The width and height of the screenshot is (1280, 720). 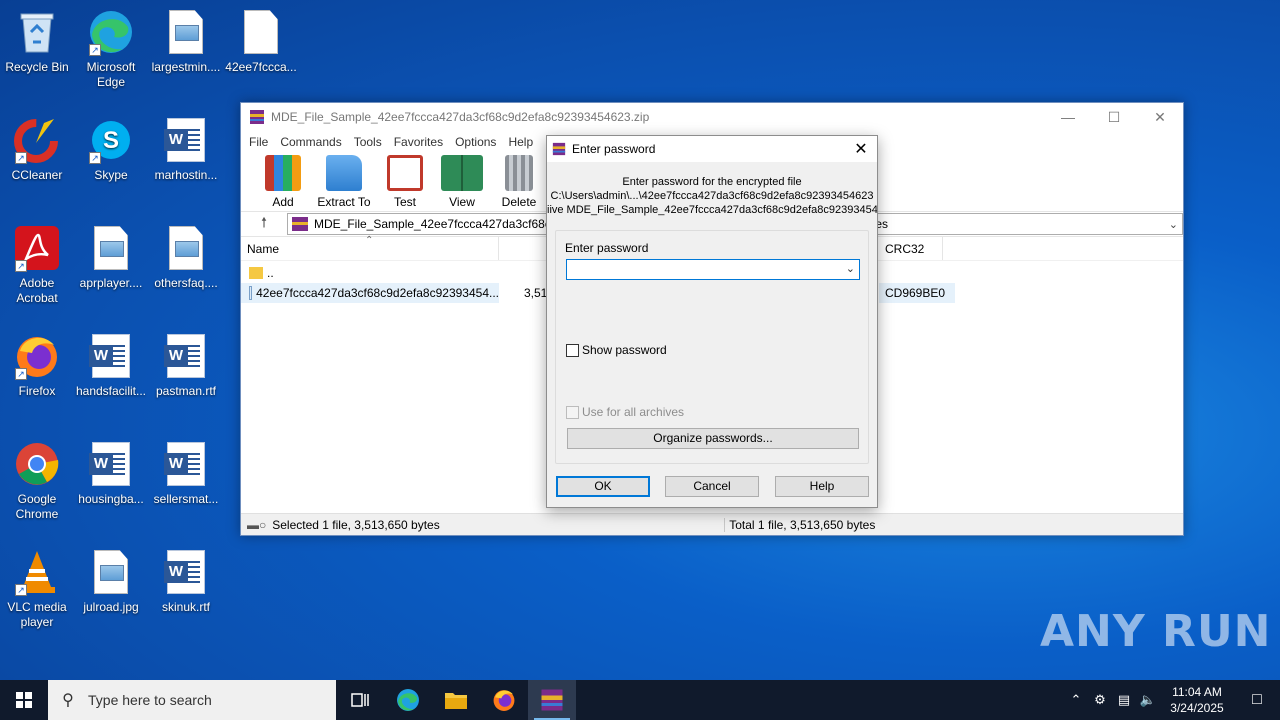 I want to click on desktop-icon-pastman: W pastman.rtf, so click(x=186, y=365).